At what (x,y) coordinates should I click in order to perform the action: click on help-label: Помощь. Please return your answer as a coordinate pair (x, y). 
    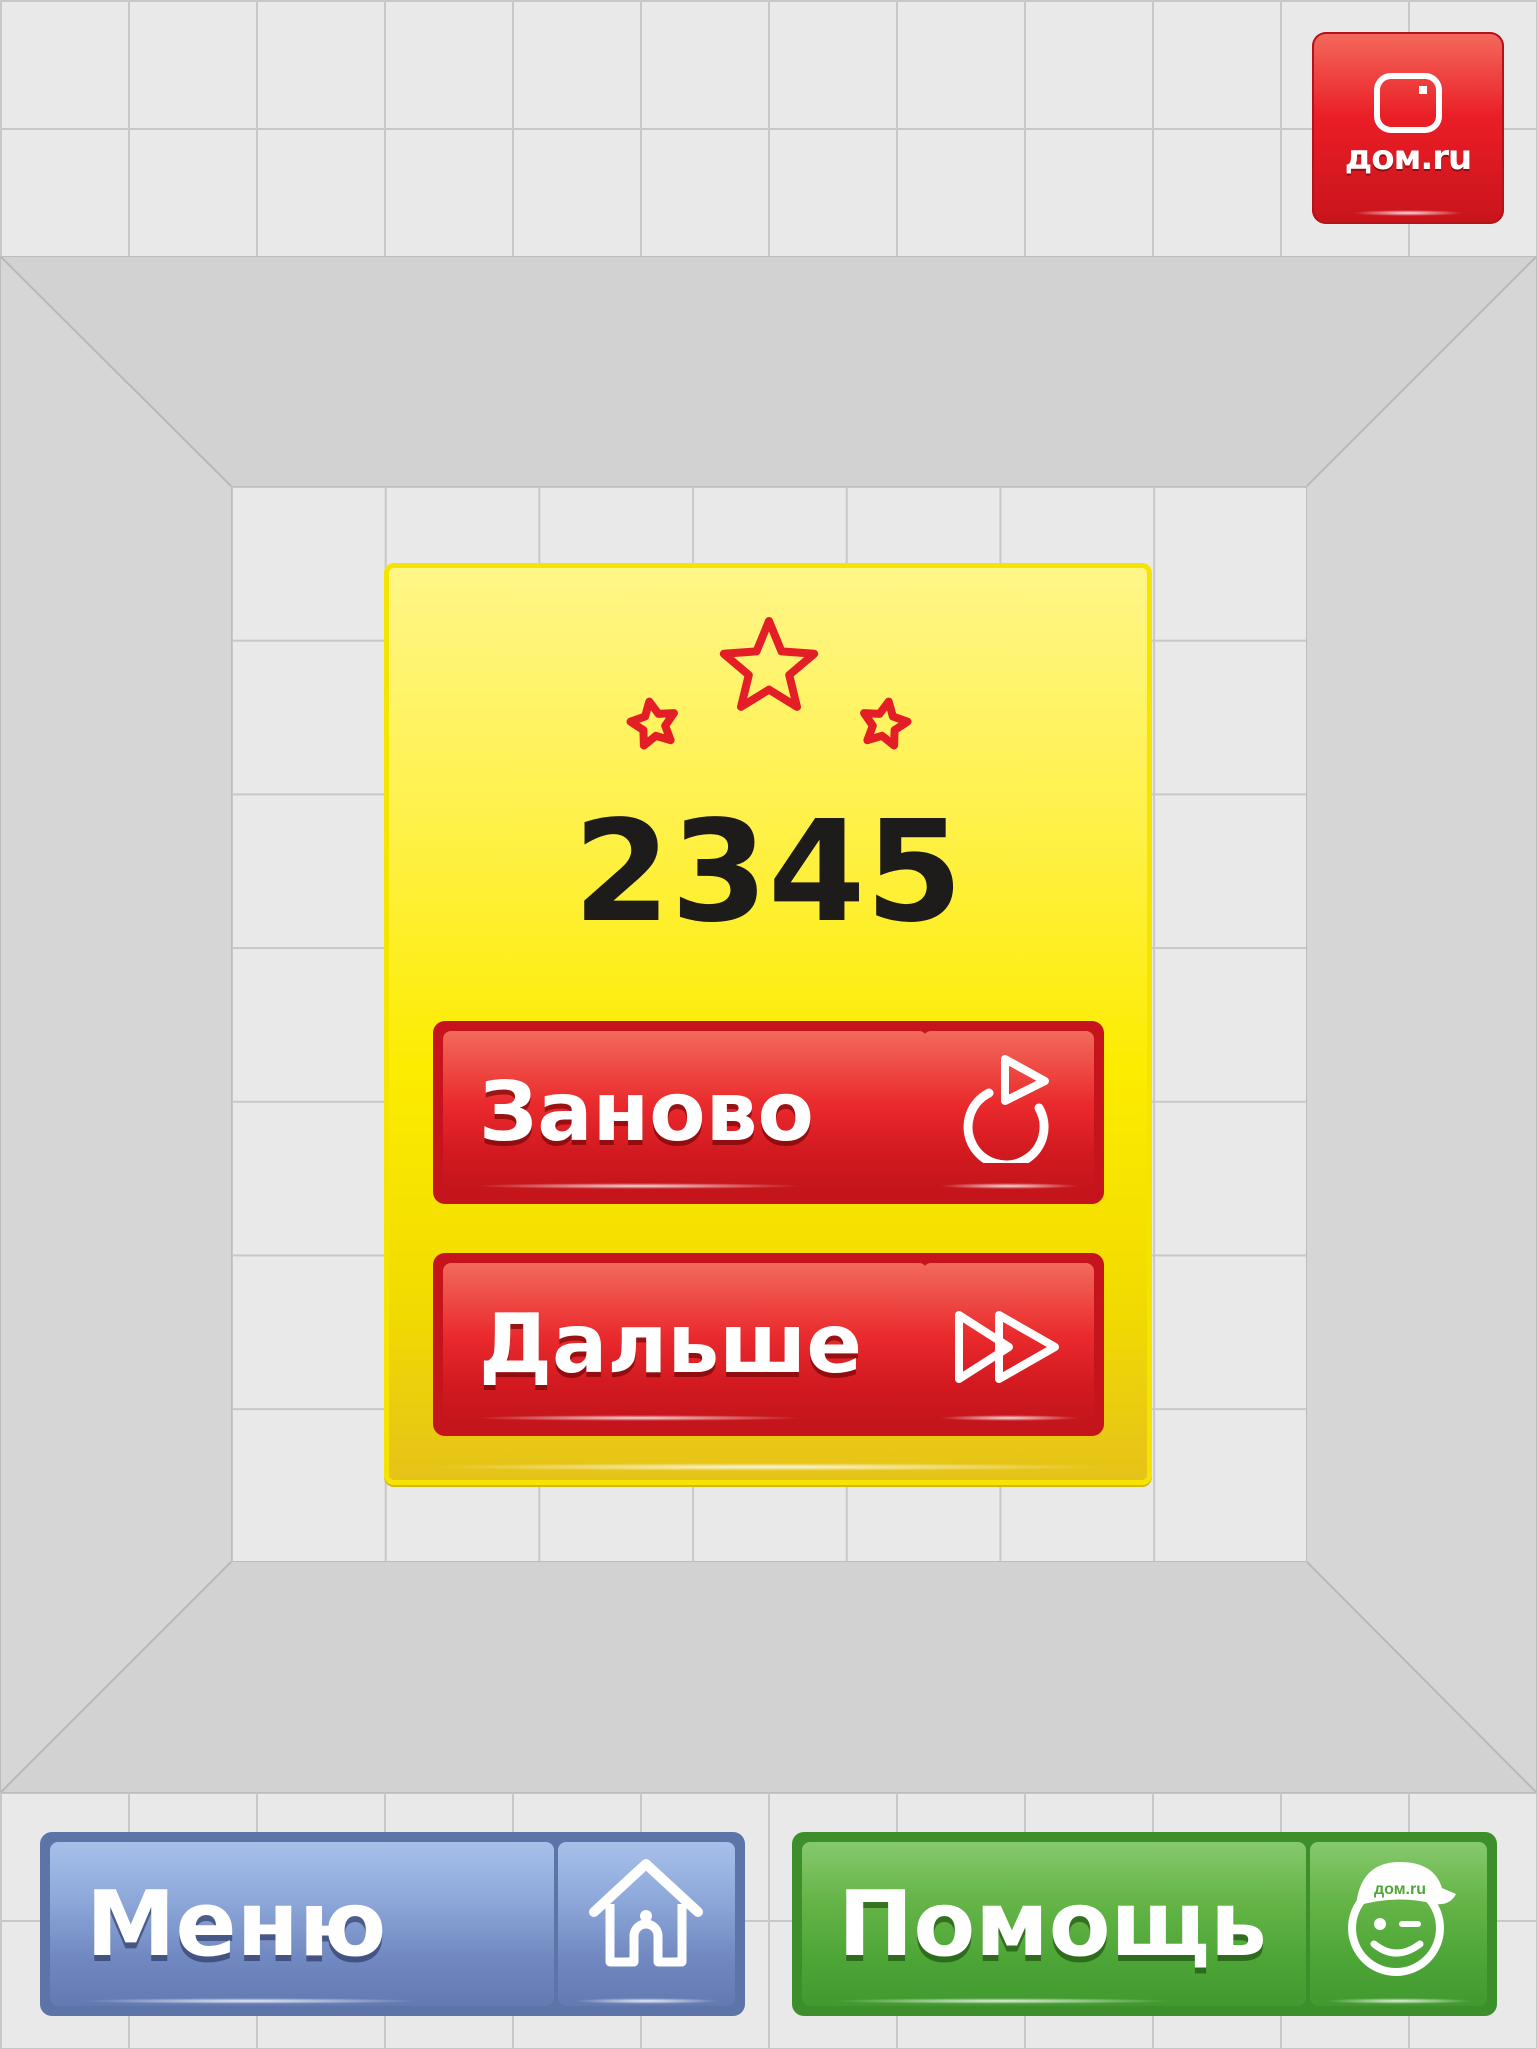
    Looking at the image, I should click on (1052, 1924).